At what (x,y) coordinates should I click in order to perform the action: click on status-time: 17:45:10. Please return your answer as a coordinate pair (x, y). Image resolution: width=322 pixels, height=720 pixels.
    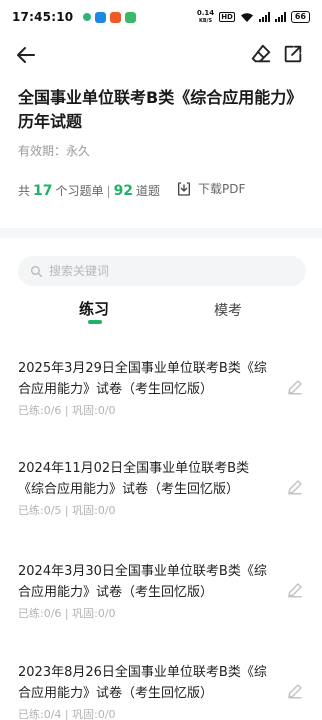
    Looking at the image, I should click on (43, 17).